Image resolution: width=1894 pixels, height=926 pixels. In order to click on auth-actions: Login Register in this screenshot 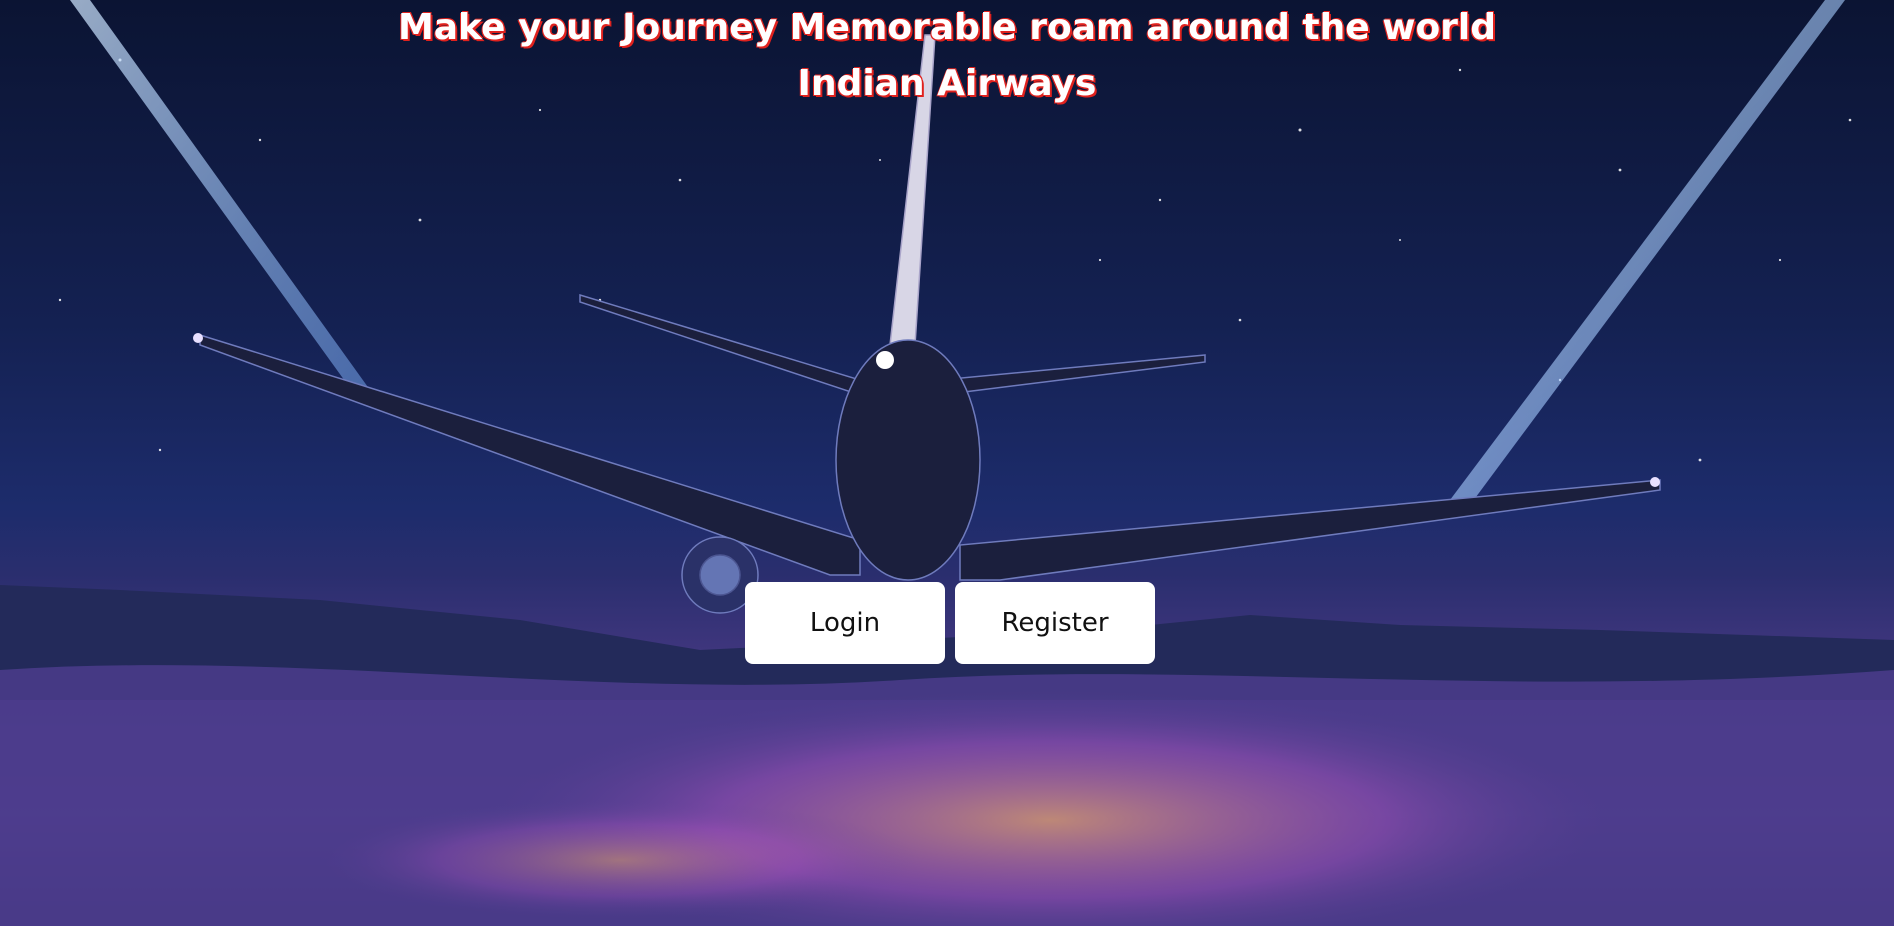, I will do `click(950, 623)`.